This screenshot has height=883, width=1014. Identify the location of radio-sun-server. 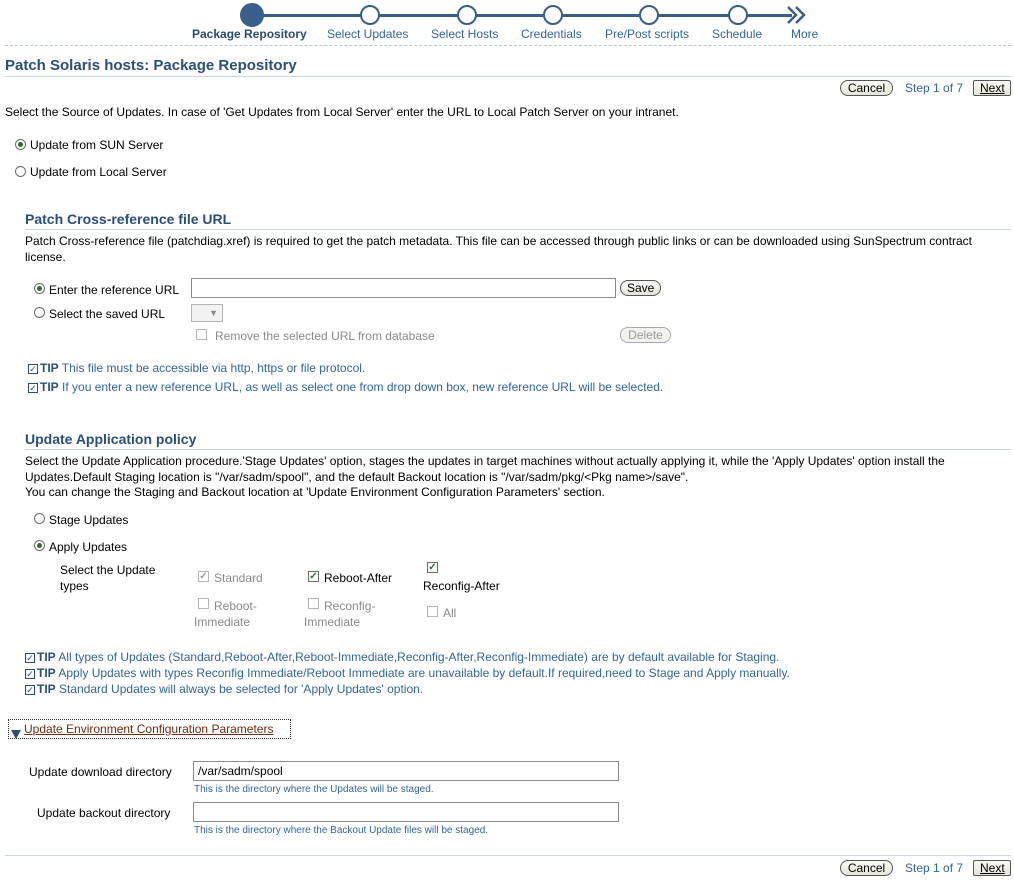
(20, 144).